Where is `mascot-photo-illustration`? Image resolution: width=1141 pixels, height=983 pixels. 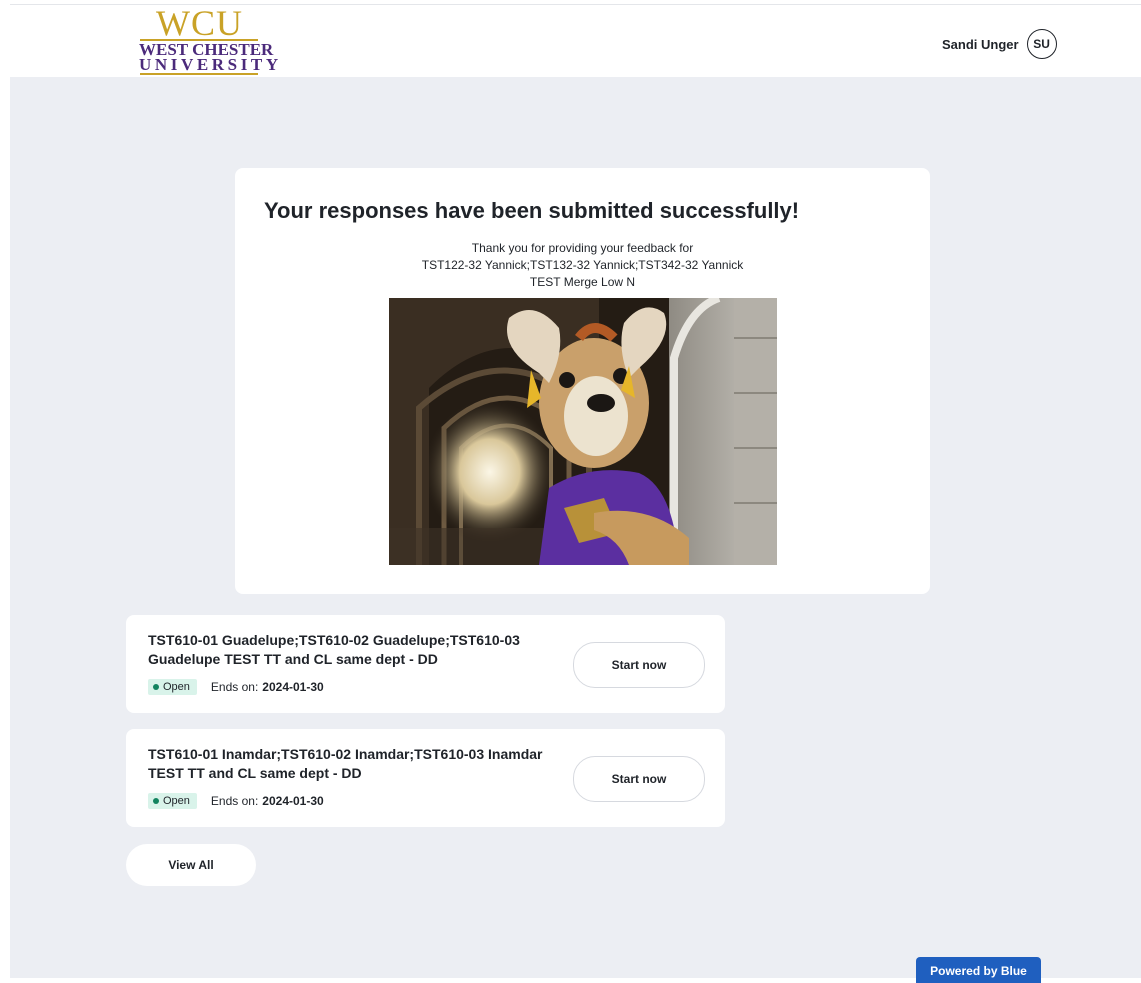
mascot-photo-illustration is located at coordinates (583, 431).